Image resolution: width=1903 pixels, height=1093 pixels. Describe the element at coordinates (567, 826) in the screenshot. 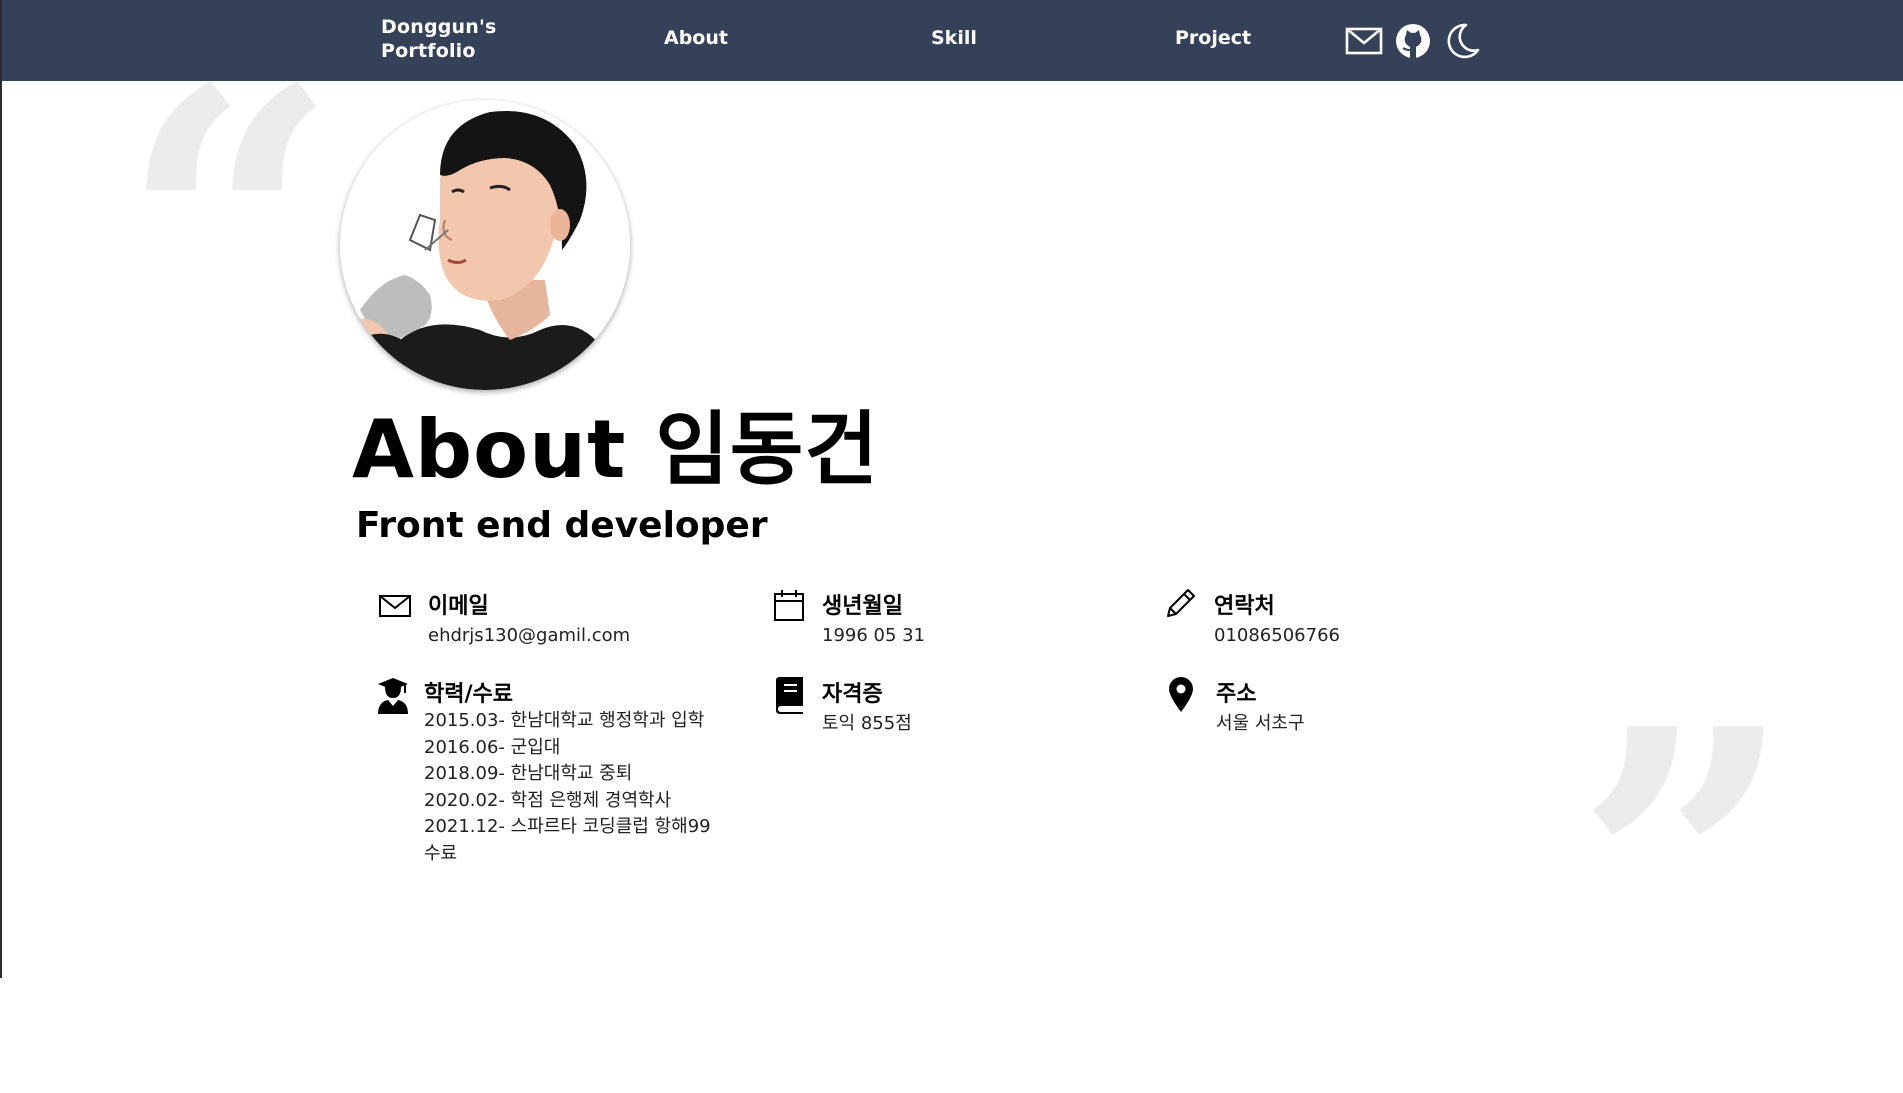

I see `list-item: 2021.12- 스파르타 코딩클럽 항해99` at that location.